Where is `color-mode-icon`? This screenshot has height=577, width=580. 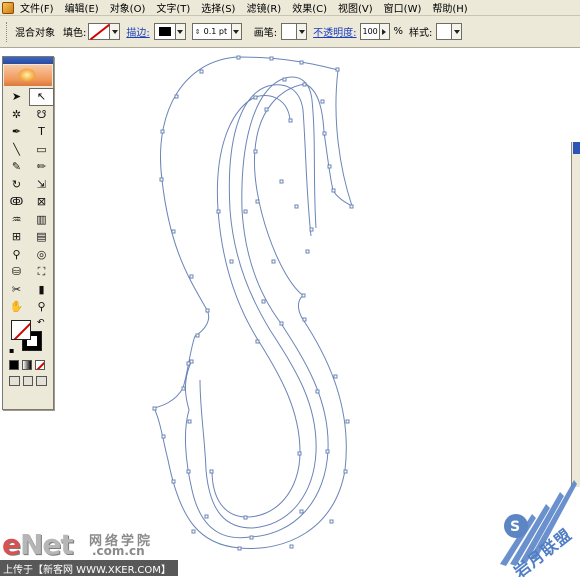 color-mode-icon is located at coordinates (14, 364).